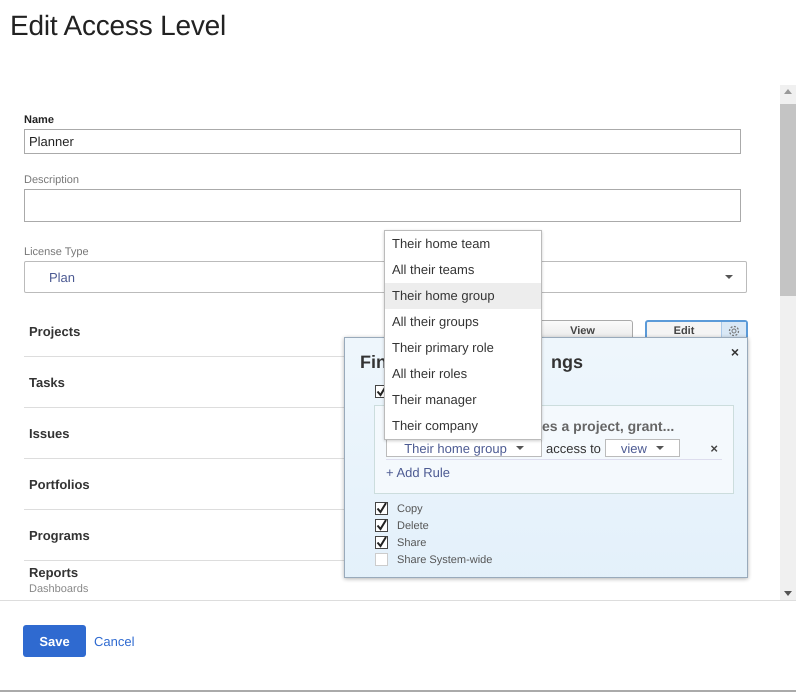 The width and height of the screenshot is (796, 692). Describe the element at coordinates (57, 252) in the screenshot. I see `field-label: License Type` at that location.